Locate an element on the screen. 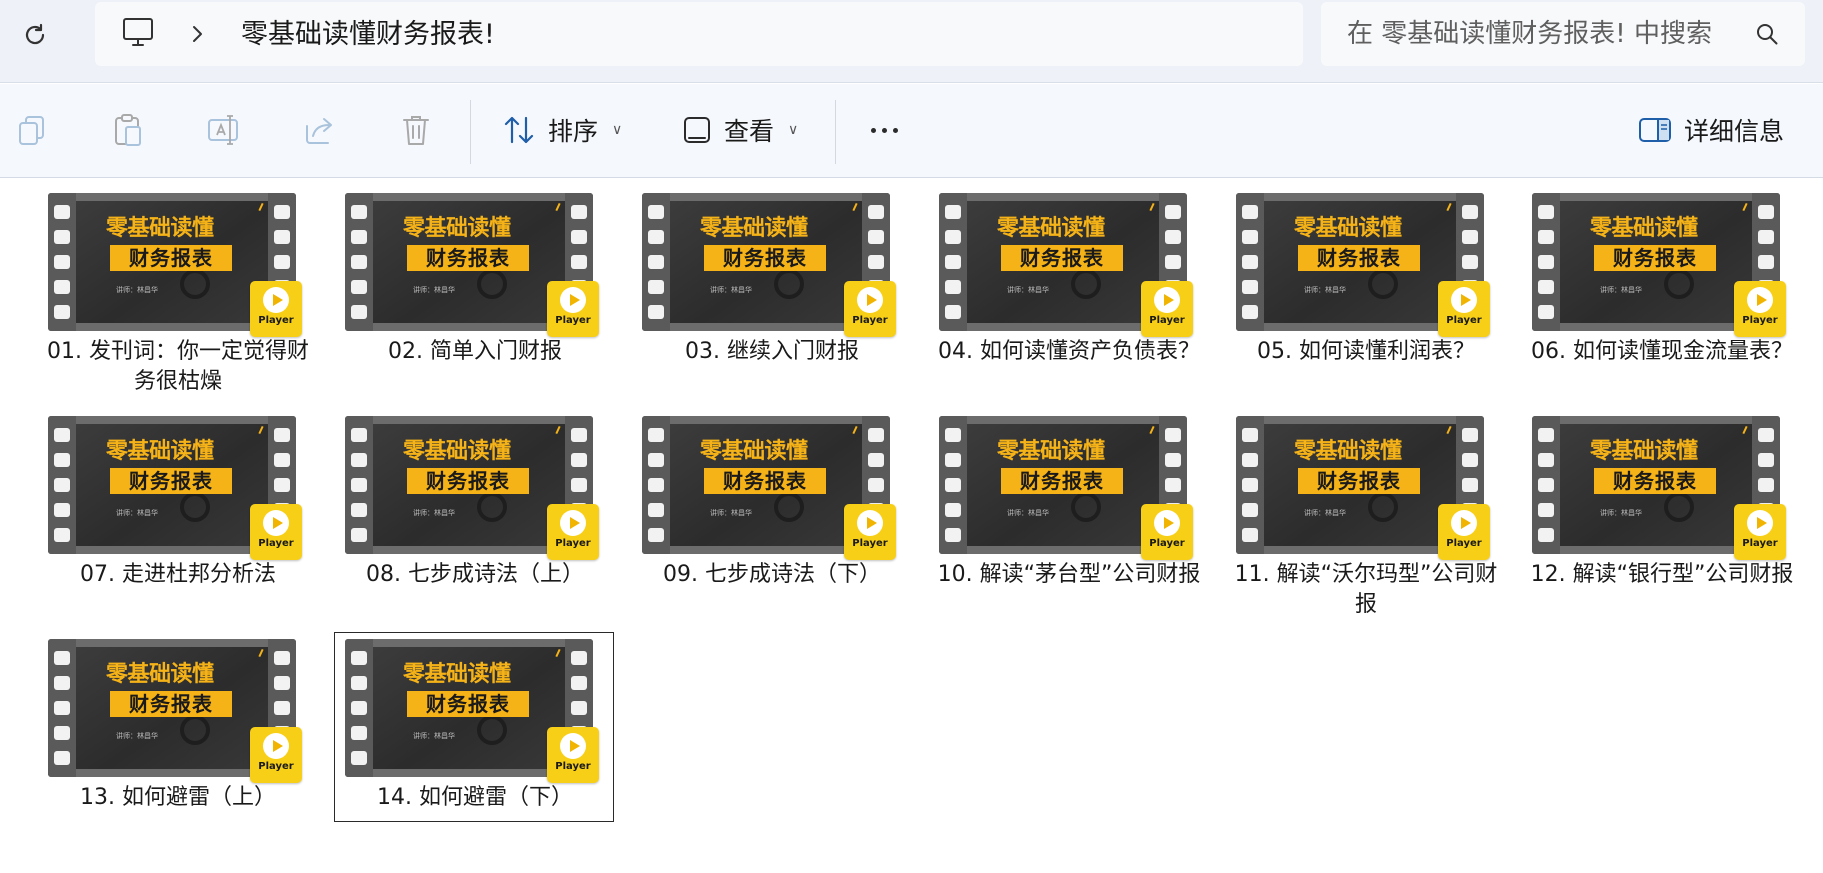 The height and width of the screenshot is (873, 1823). file-tile: 零基础读懂 财务报表 讲师：林昌华 Player 01. 发刊词：你一定觉得财务很枯燥 is located at coordinates (177, 290).